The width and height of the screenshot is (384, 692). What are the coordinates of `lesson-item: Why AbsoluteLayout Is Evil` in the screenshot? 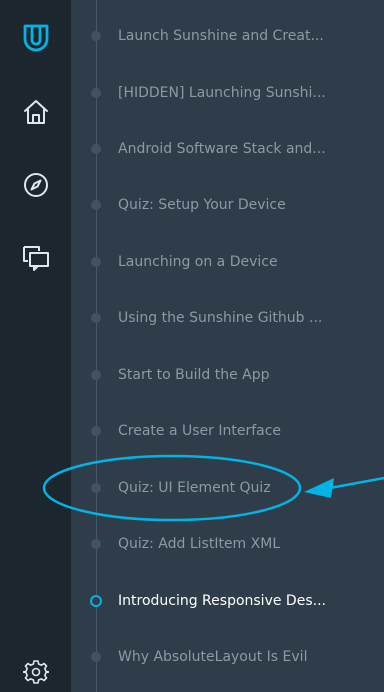 It's located at (227, 657).